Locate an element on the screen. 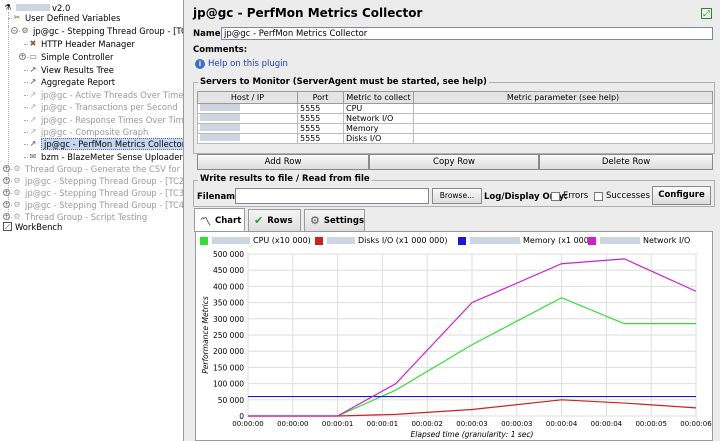 The width and height of the screenshot is (720, 441). x-tick-label: 00:00:03 is located at coordinates (516, 424).